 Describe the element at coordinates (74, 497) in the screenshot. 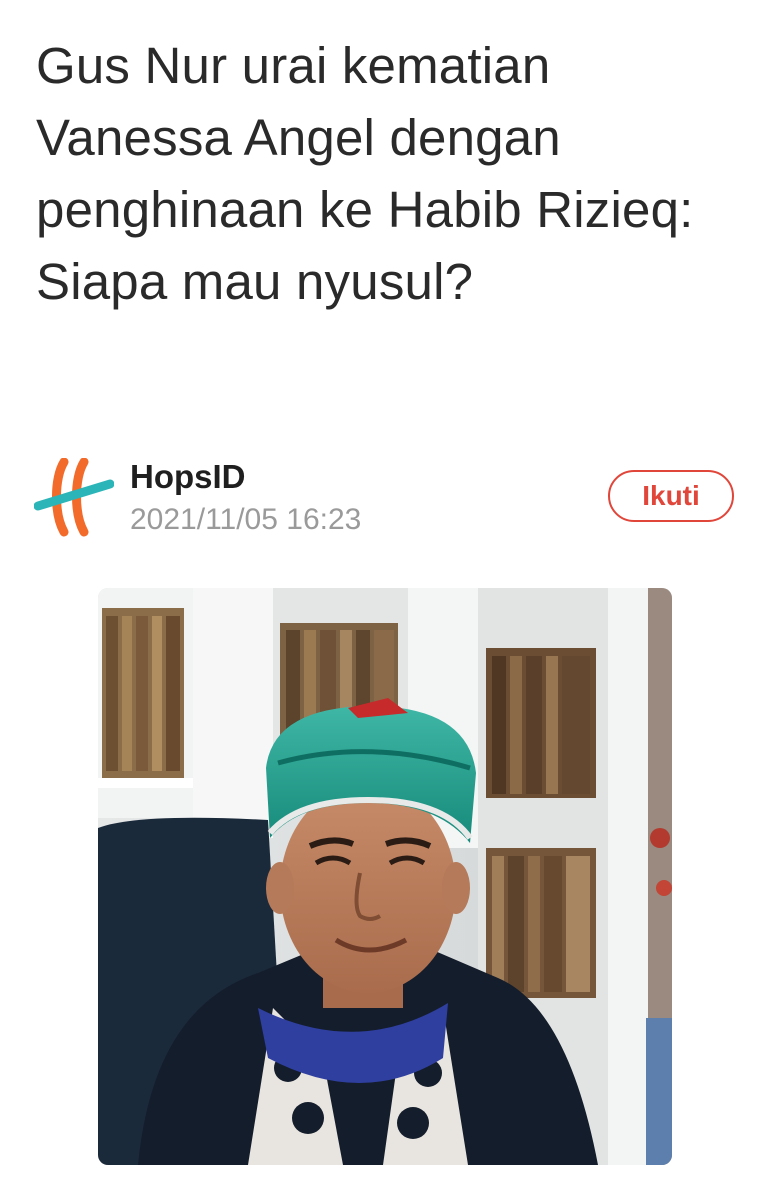

I see `hopsid-logo-icon` at that location.